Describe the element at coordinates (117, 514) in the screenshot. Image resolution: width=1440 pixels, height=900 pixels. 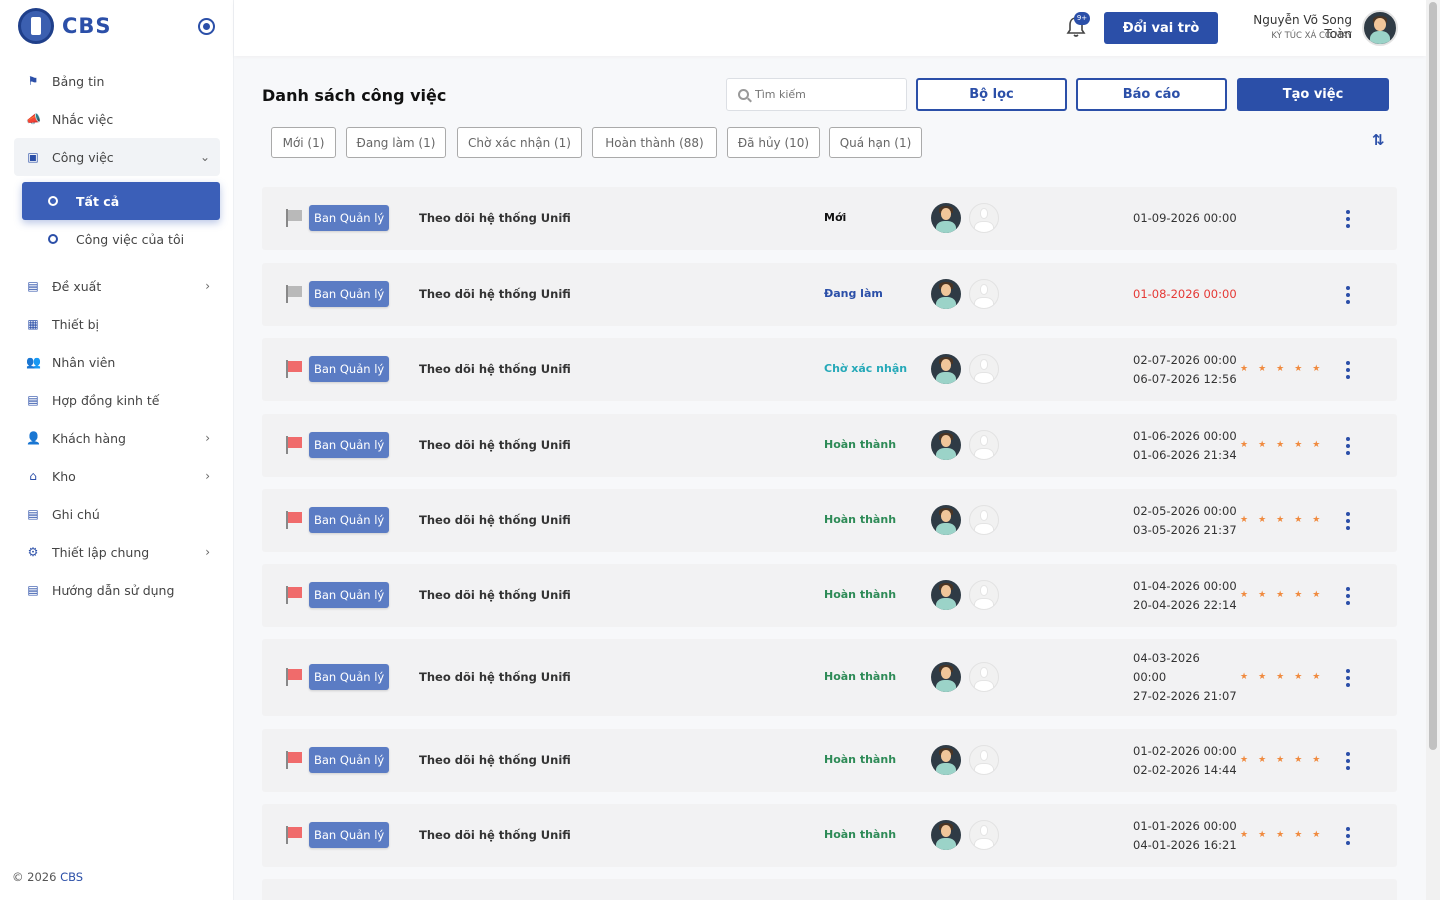
I see `sidebar-item: ▤ Ghi chú` at that location.